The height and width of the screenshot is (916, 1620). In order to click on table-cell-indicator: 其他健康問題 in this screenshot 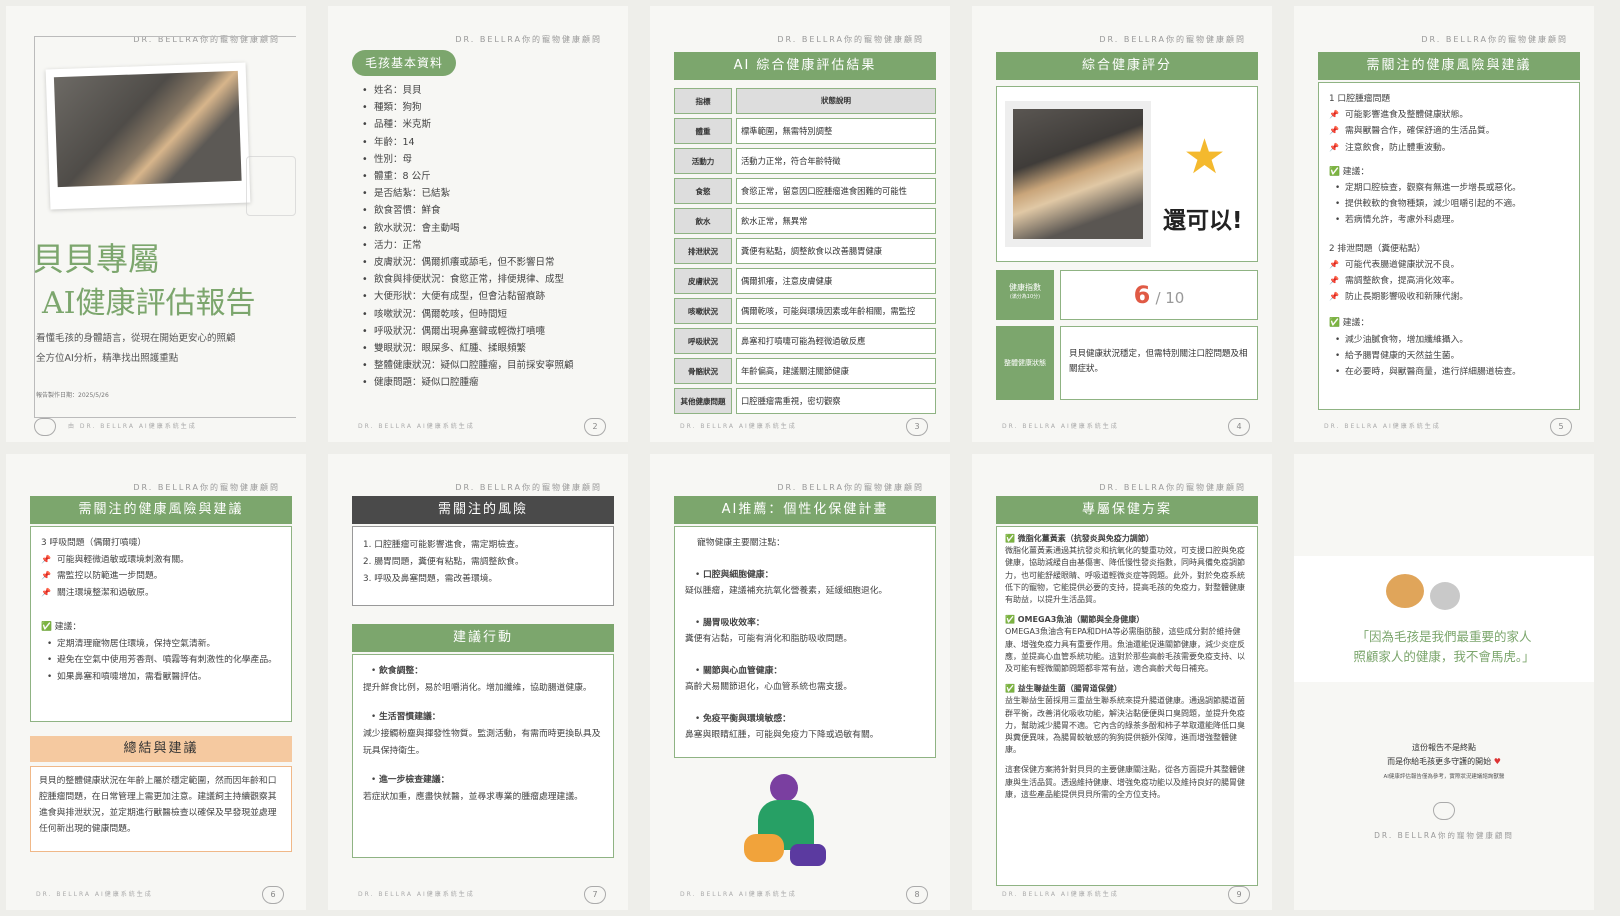, I will do `click(703, 401)`.